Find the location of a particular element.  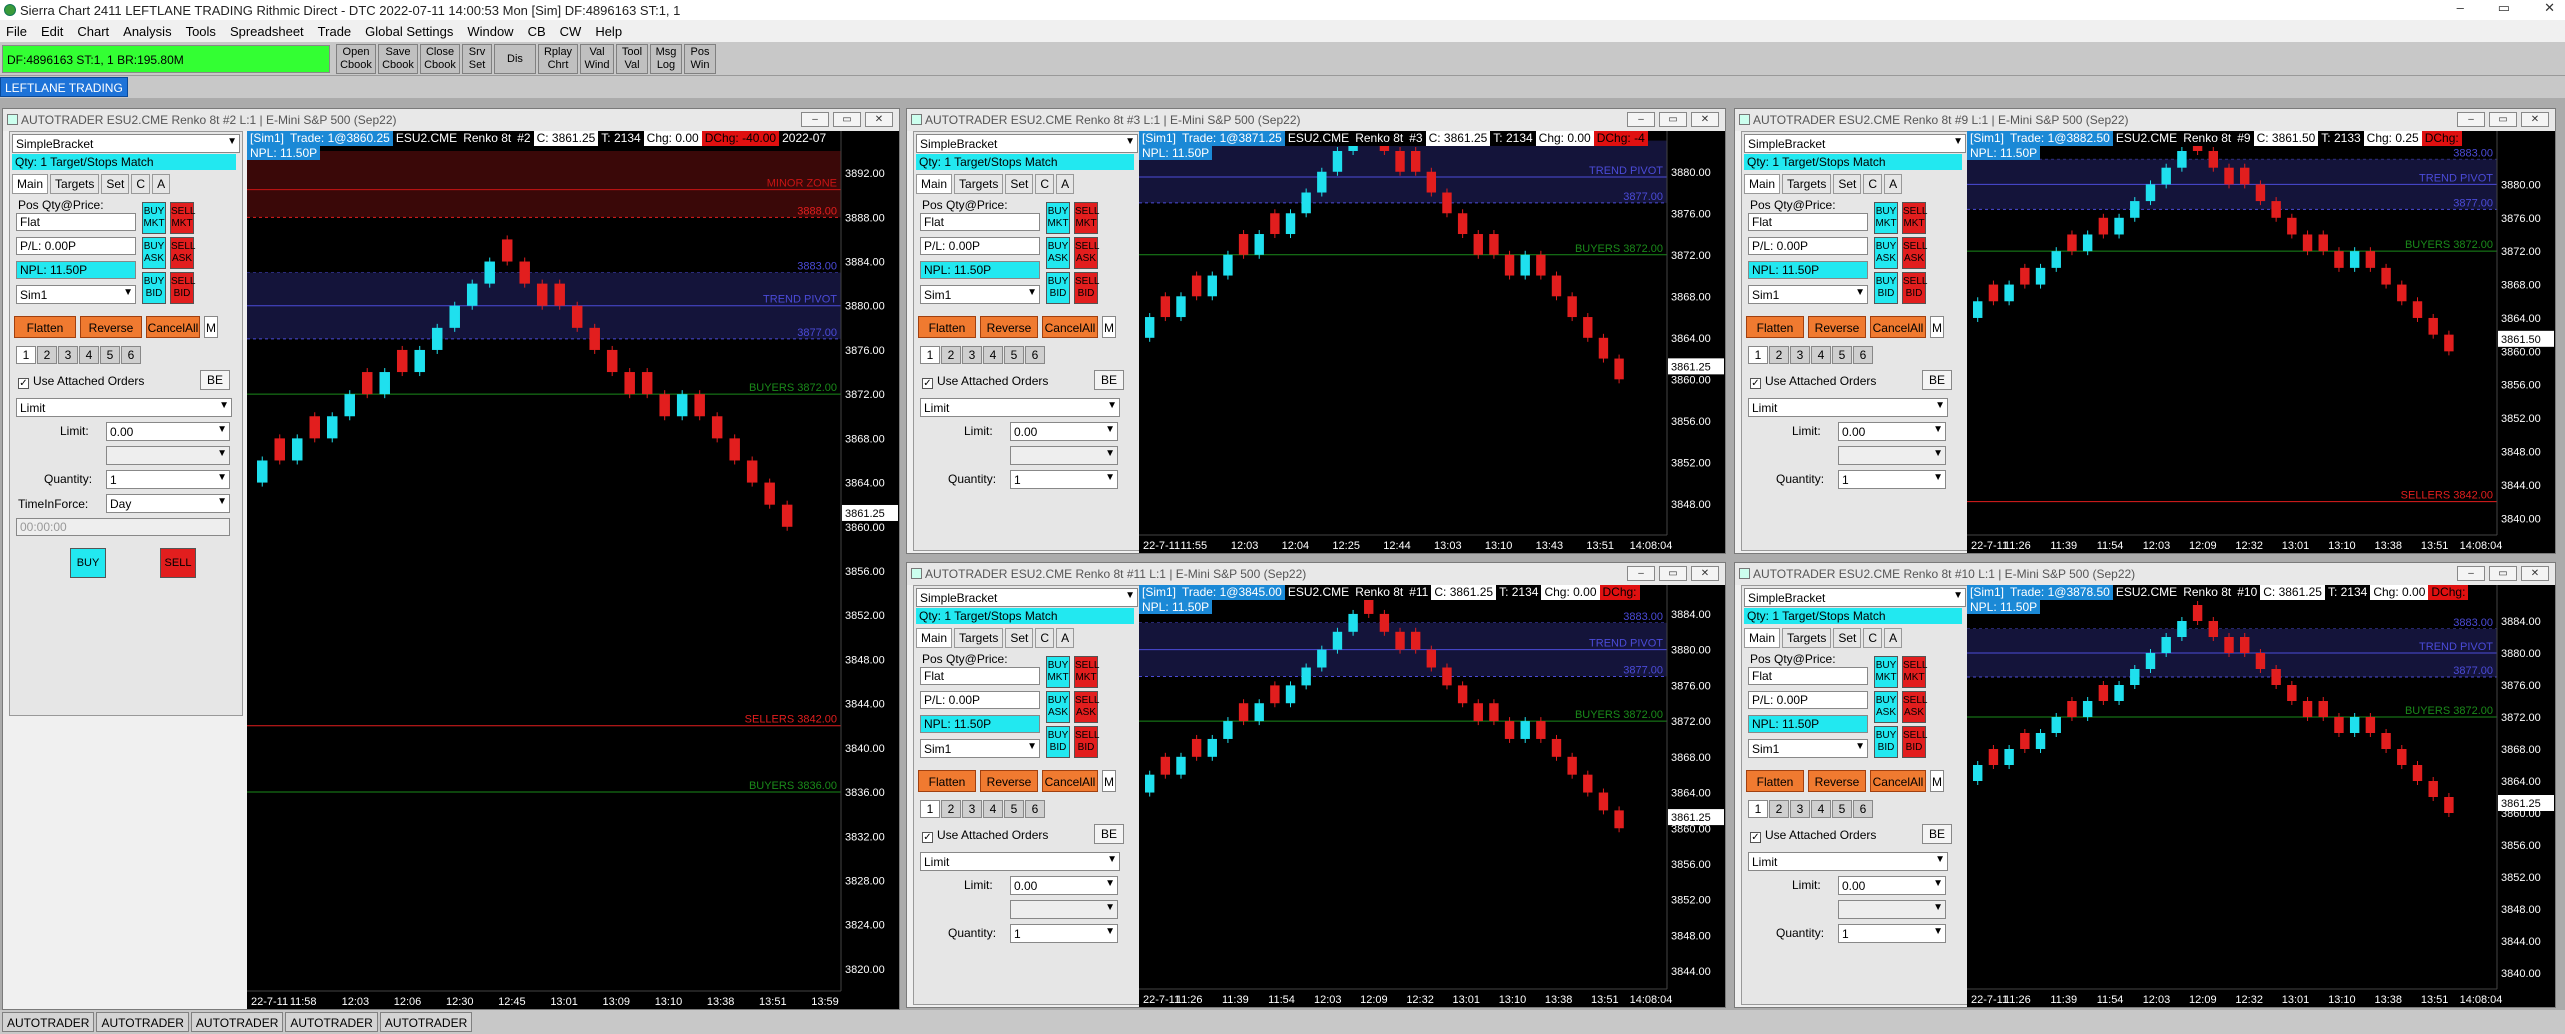

toolbar-button-dis: Dis is located at coordinates (515, 59).